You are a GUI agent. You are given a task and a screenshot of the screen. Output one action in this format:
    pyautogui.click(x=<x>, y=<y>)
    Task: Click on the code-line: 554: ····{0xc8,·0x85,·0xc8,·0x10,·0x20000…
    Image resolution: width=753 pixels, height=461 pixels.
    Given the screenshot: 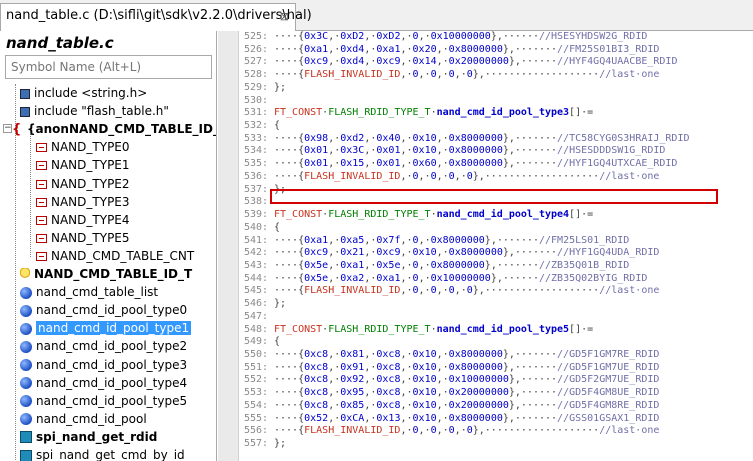 What is the action you would take?
    pyautogui.click(x=451, y=406)
    